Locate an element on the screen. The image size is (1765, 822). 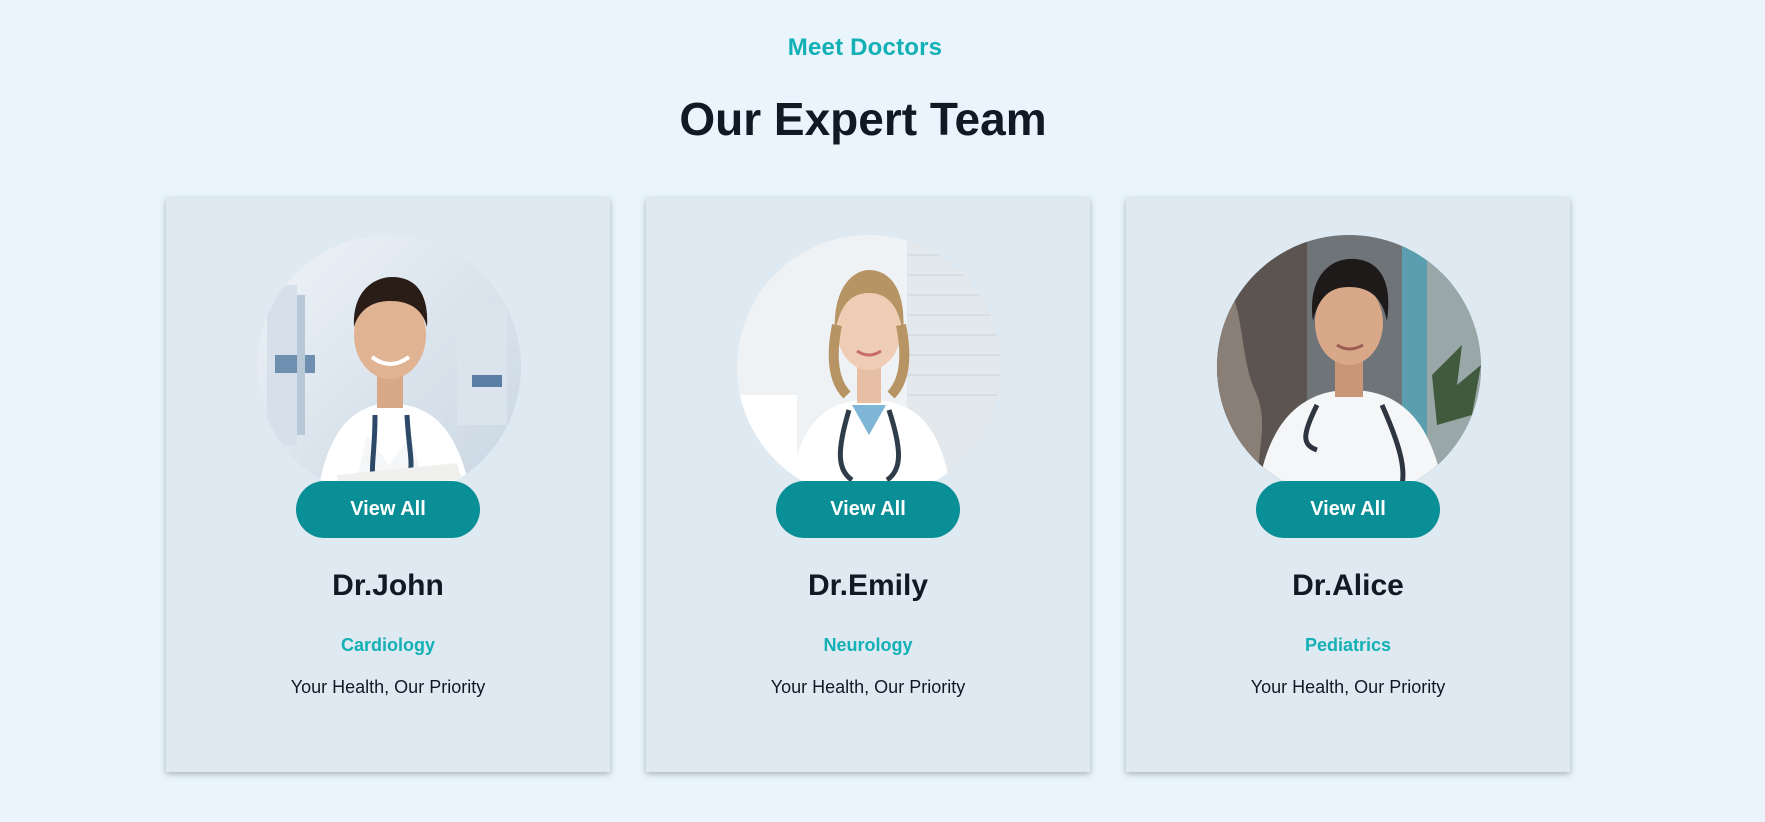
doctor-name: Dr.John is located at coordinates (388, 585).